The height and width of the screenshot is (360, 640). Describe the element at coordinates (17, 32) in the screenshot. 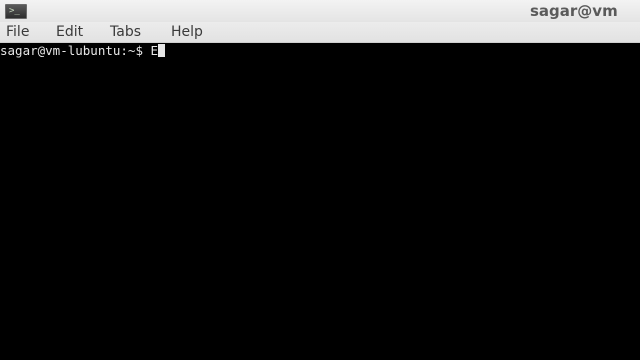

I see `menu-file: File` at that location.